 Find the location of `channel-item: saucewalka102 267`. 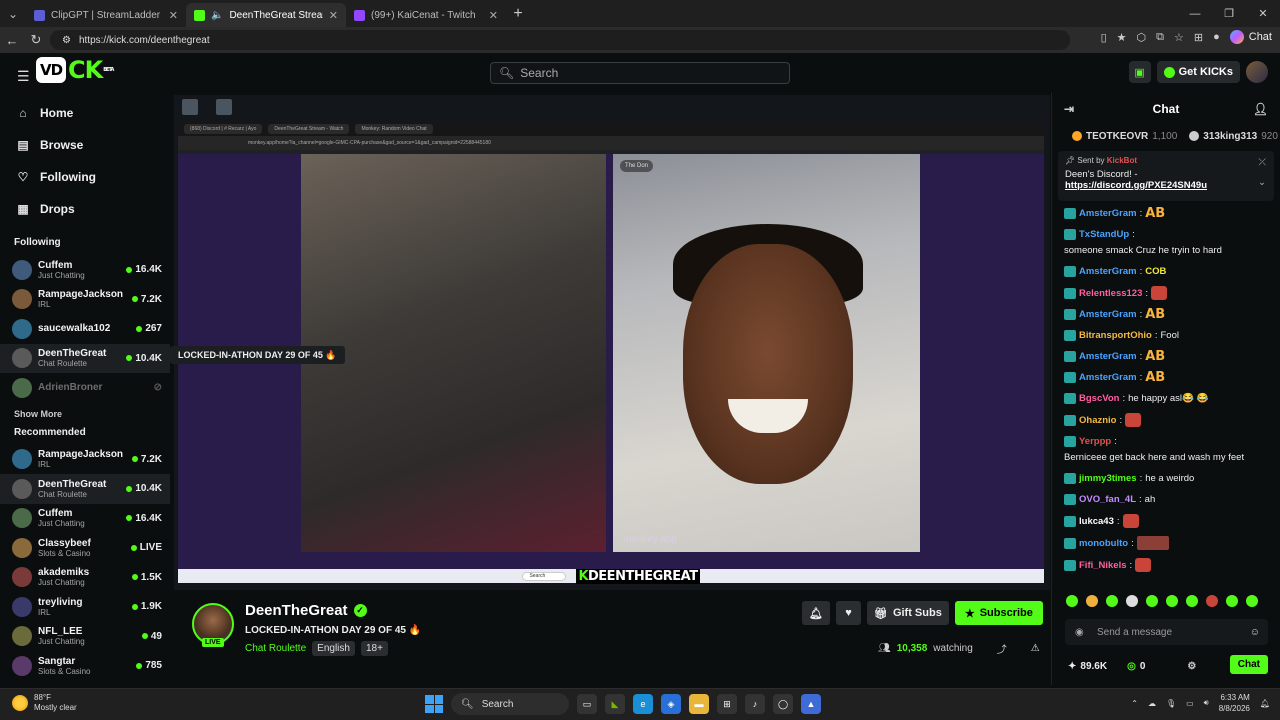

channel-item: saucewalka102 267 is located at coordinates (85, 329).